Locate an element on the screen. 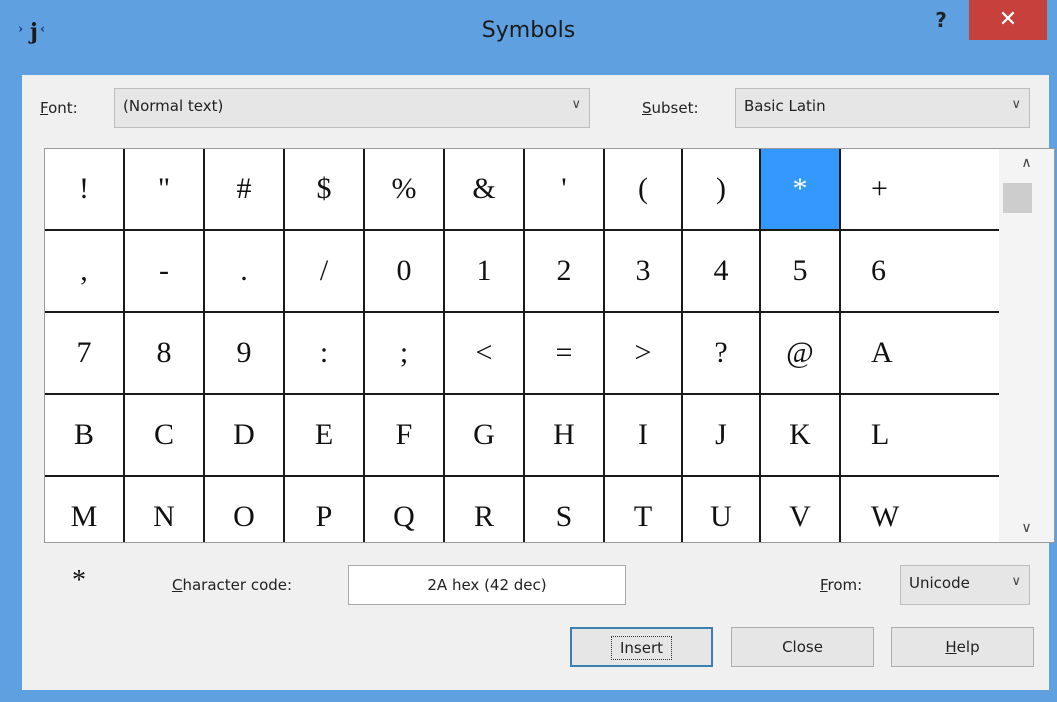  char-cell: 4 is located at coordinates (722, 272).